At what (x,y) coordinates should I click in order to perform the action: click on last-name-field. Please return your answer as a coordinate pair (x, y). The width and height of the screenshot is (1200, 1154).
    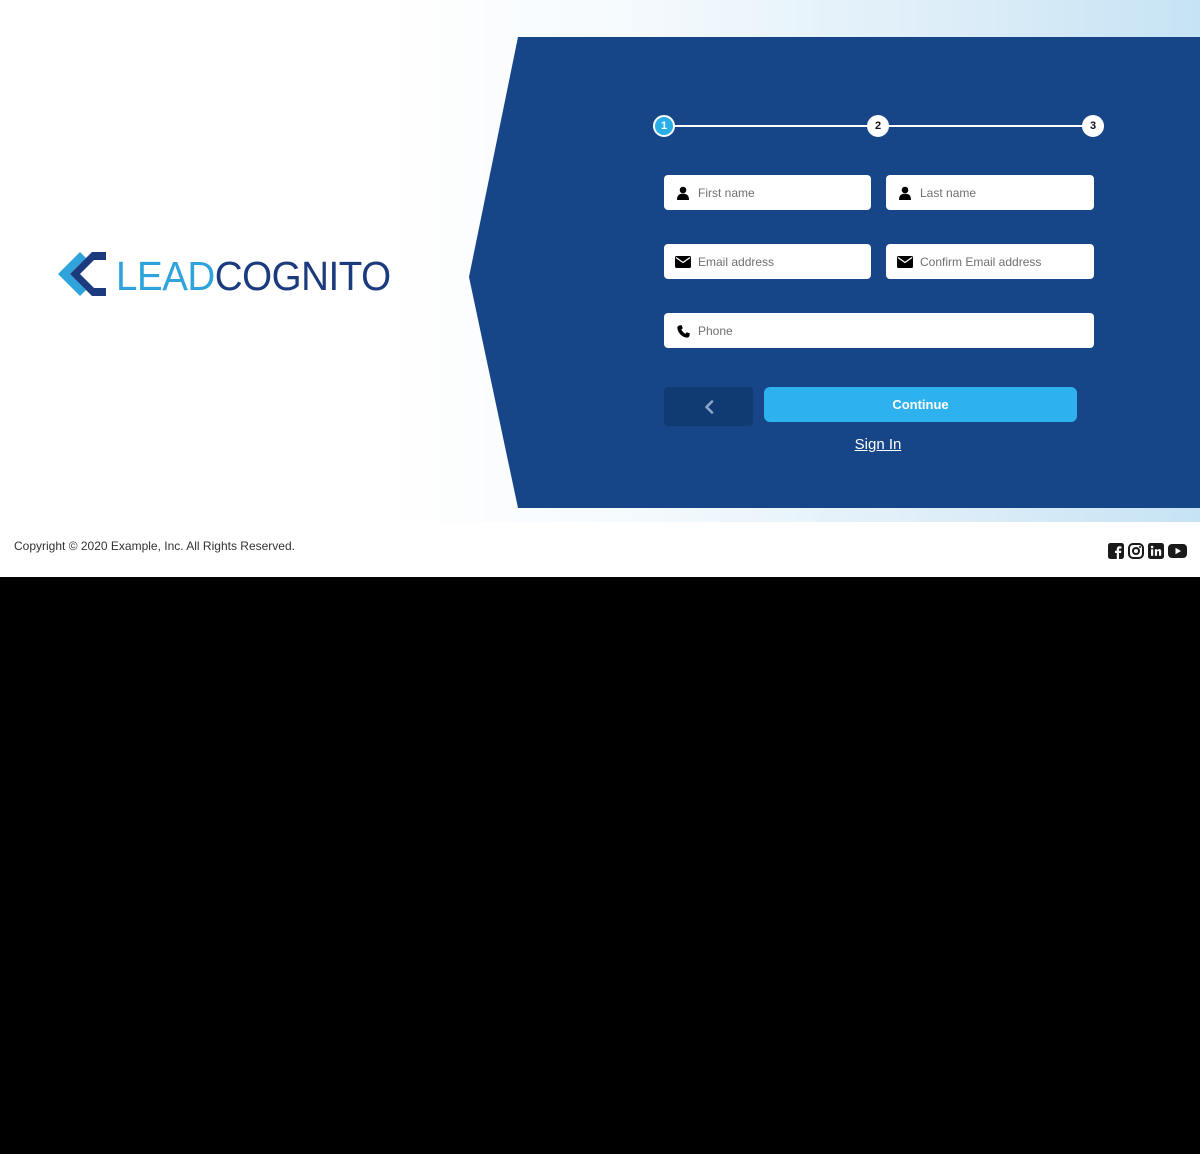
    Looking at the image, I should click on (990, 192).